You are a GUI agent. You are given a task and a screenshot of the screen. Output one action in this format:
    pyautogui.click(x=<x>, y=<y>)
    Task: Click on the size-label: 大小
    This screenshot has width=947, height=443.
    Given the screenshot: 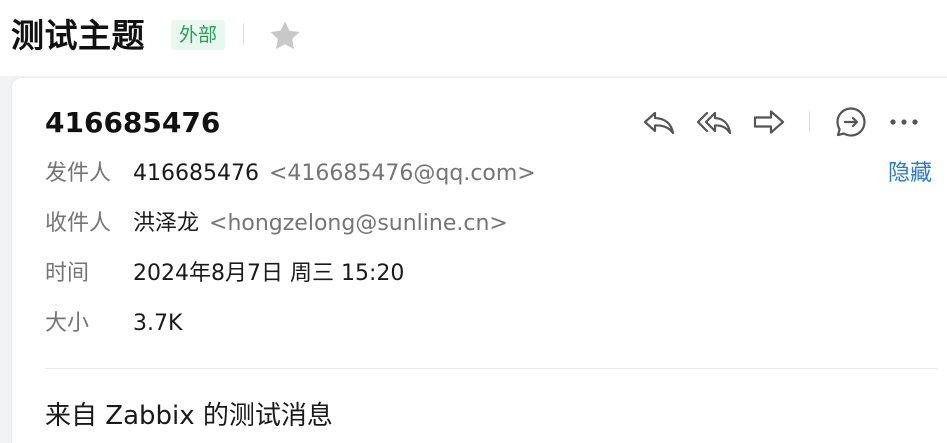 What is the action you would take?
    pyautogui.click(x=67, y=323)
    